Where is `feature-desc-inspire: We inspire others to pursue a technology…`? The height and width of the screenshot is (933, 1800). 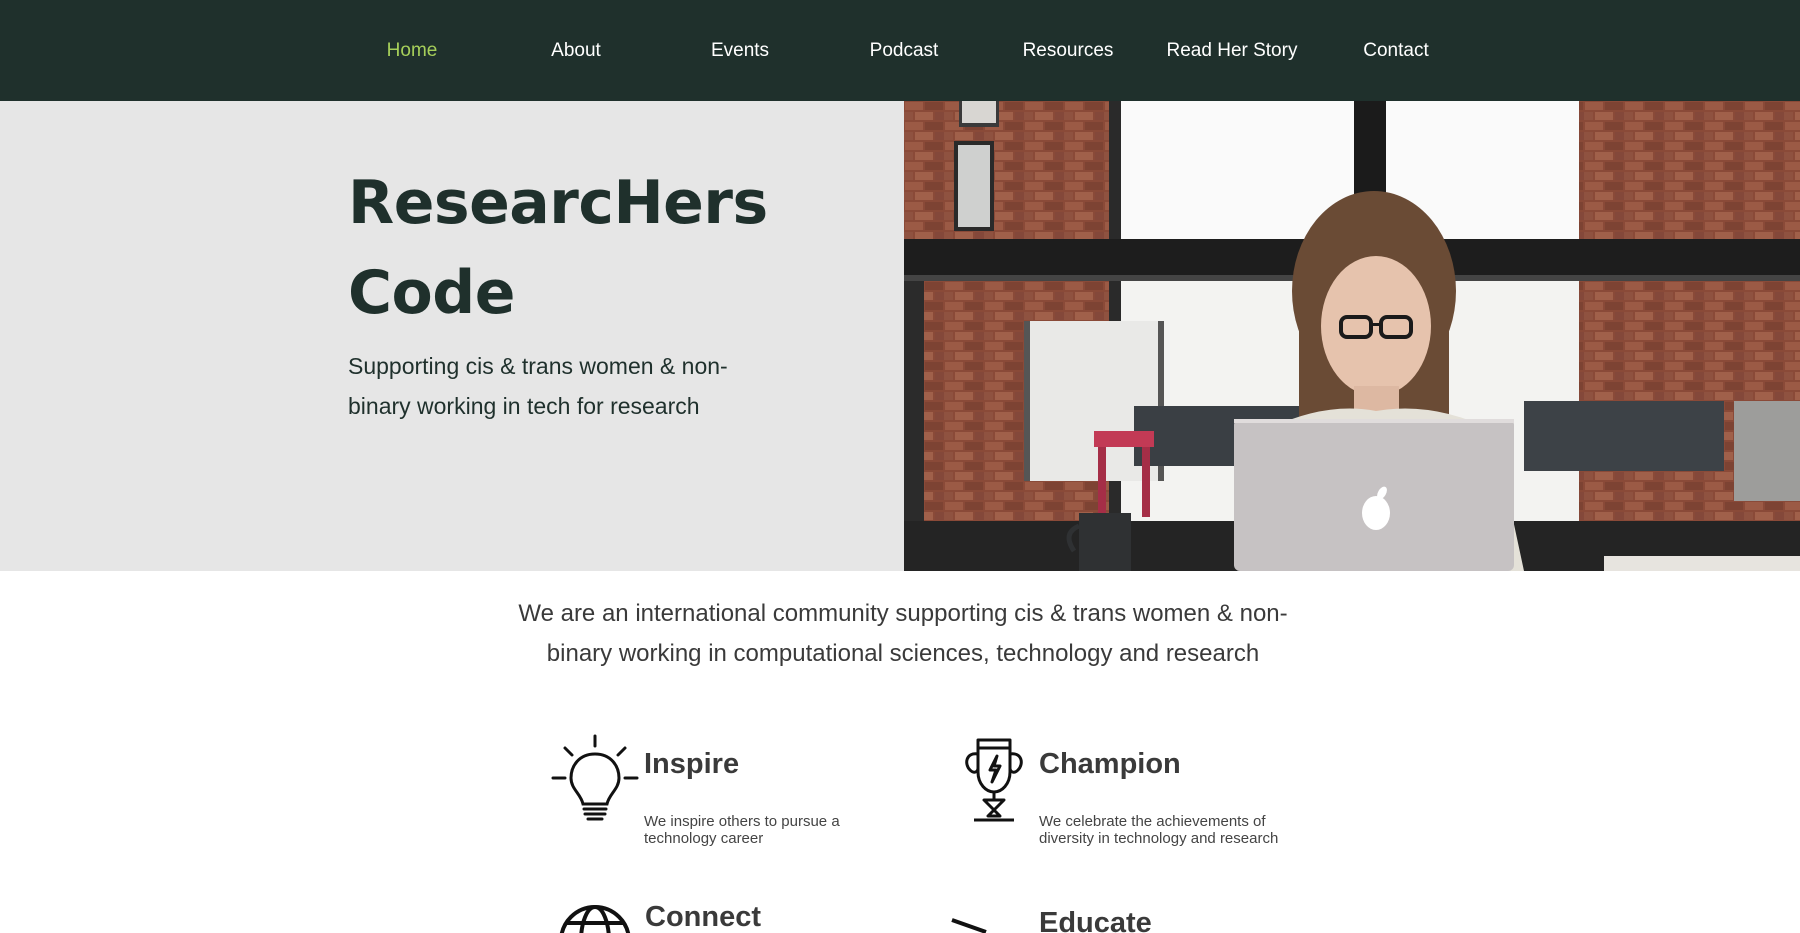
feature-desc-inspire: We inspire others to pursue a technology… is located at coordinates (742, 830).